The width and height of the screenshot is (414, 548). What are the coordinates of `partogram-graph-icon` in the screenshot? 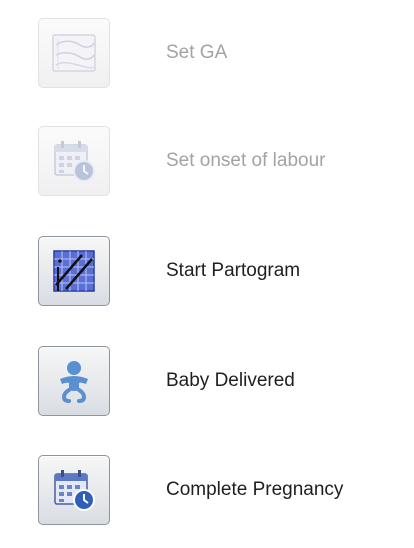 It's located at (74, 271).